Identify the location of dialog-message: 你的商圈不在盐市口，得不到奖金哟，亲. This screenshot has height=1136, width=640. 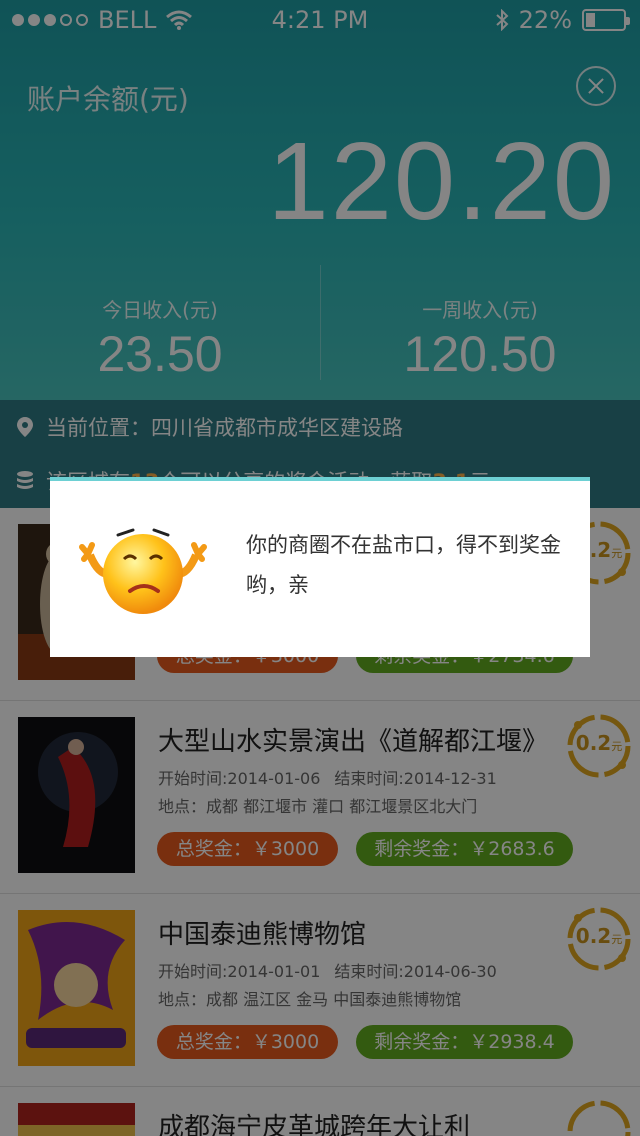
(403, 565).